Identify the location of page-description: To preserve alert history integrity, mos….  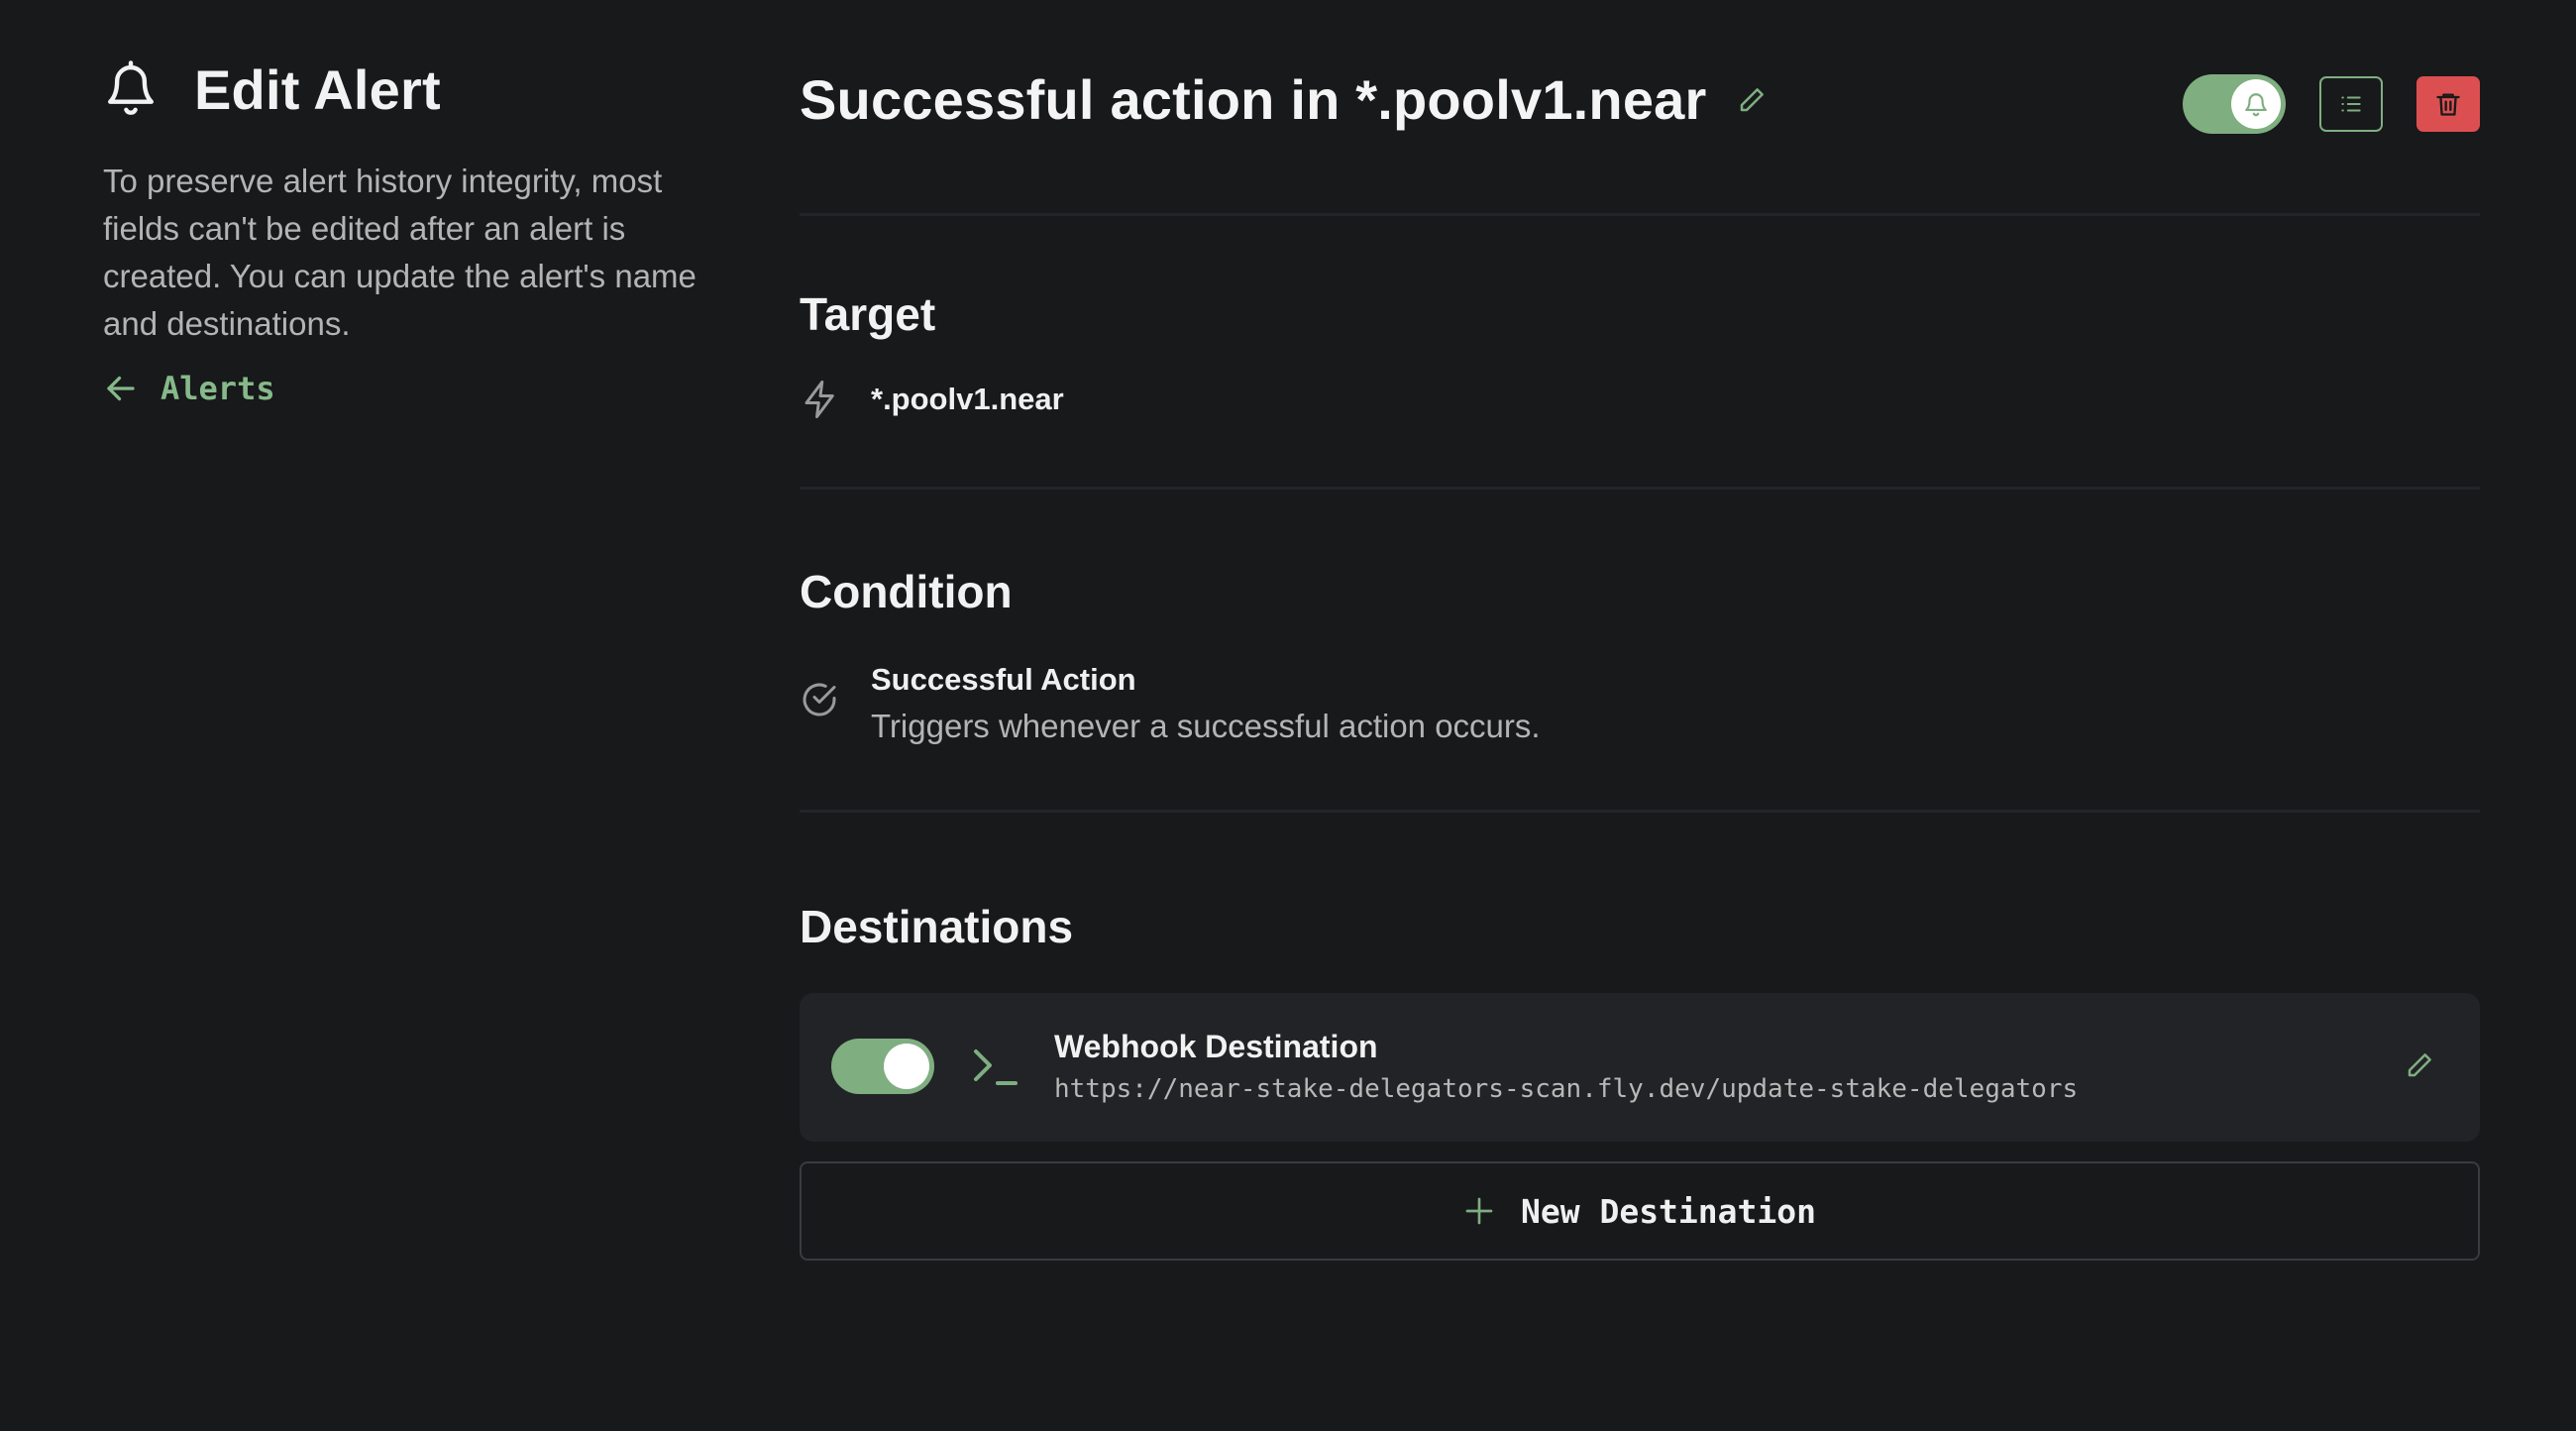
(400, 252).